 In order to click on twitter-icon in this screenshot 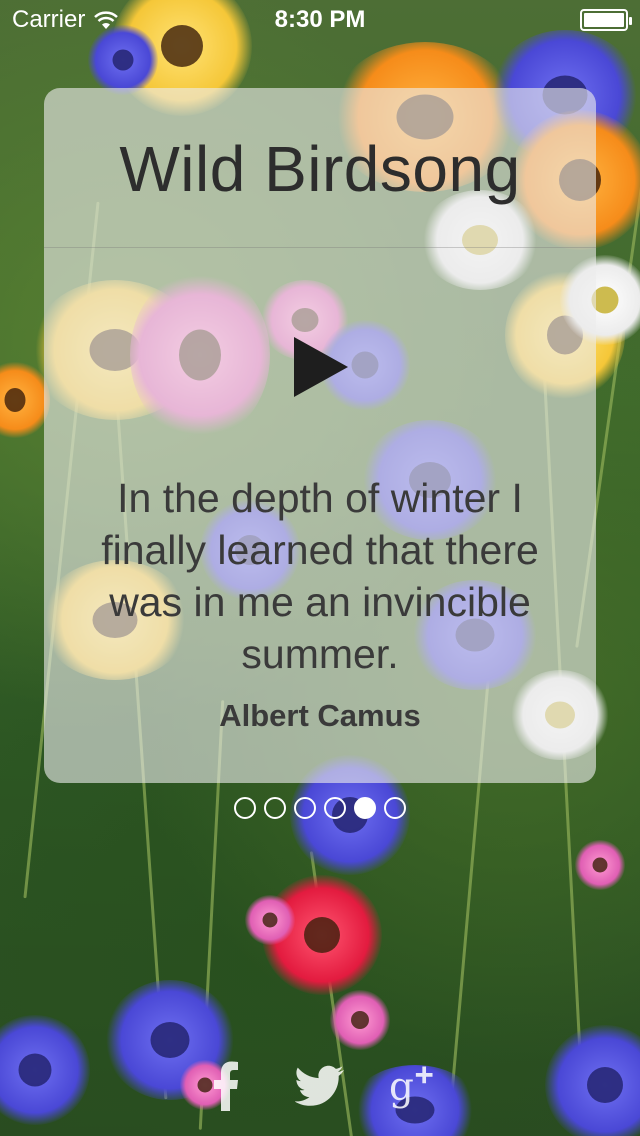, I will do `click(320, 1086)`.